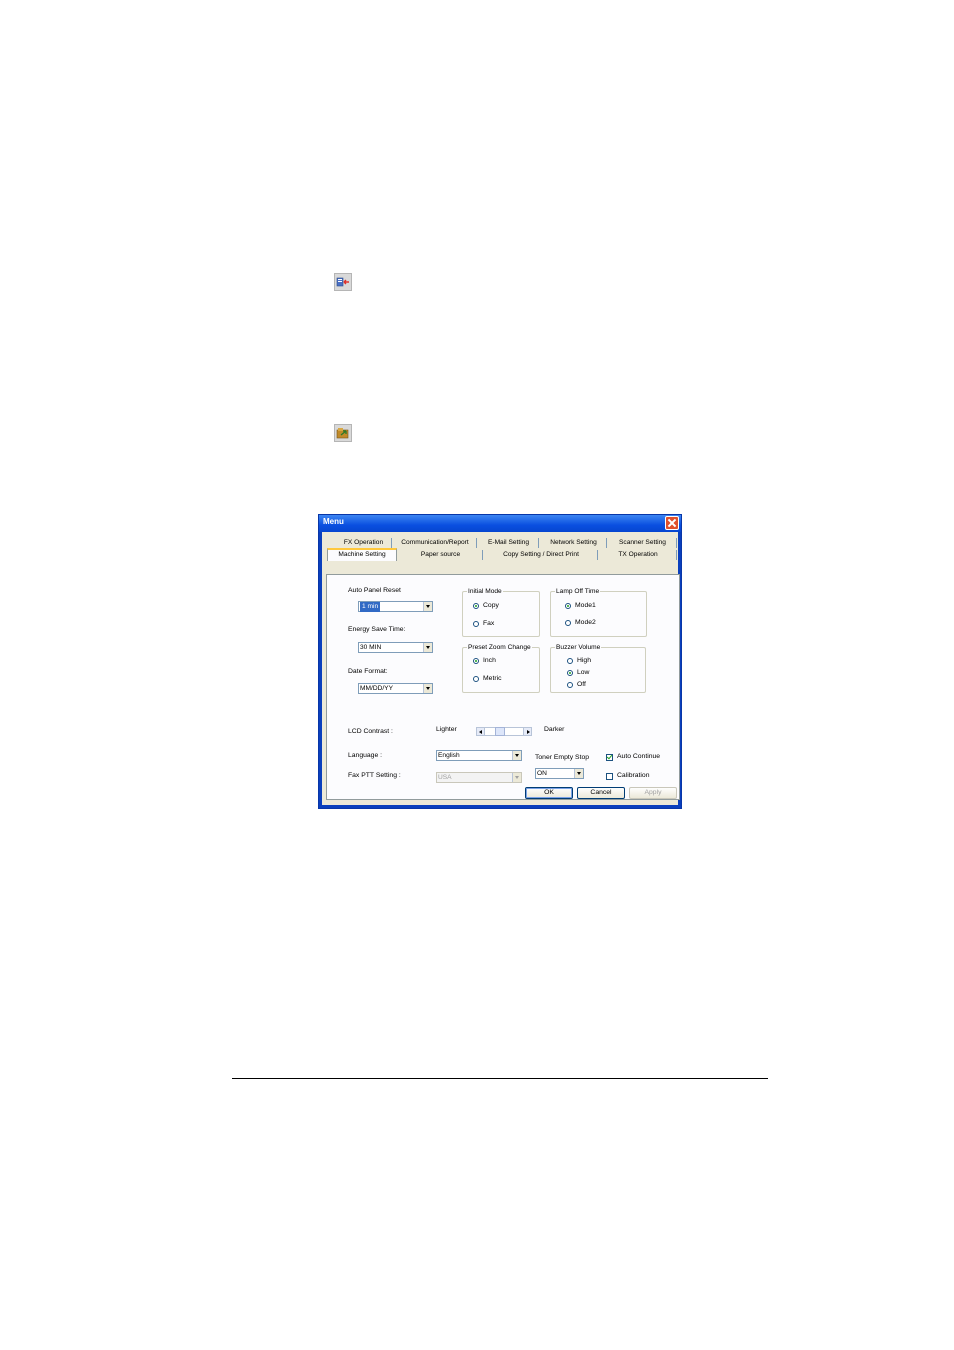  Describe the element at coordinates (435, 543) in the screenshot. I see `tab-communication-report: Communication/Report` at that location.